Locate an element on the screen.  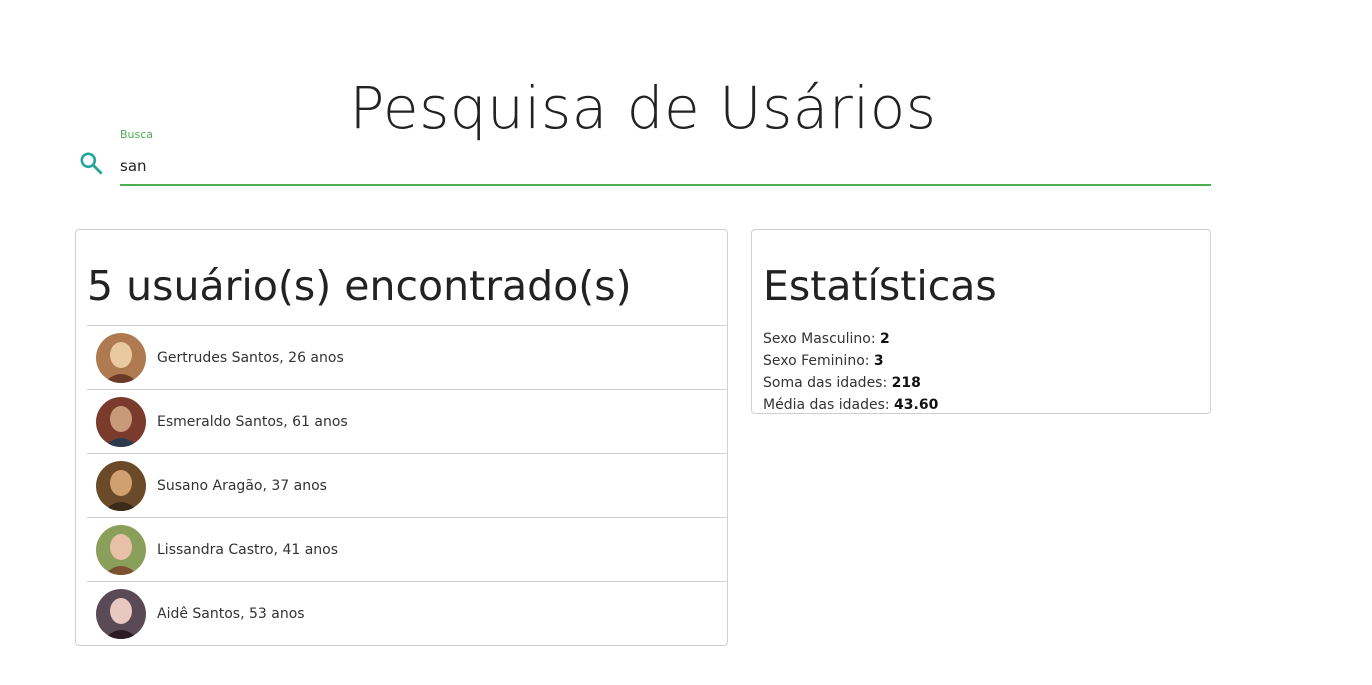
stat-age-avg-value: 43.60 is located at coordinates (916, 405).